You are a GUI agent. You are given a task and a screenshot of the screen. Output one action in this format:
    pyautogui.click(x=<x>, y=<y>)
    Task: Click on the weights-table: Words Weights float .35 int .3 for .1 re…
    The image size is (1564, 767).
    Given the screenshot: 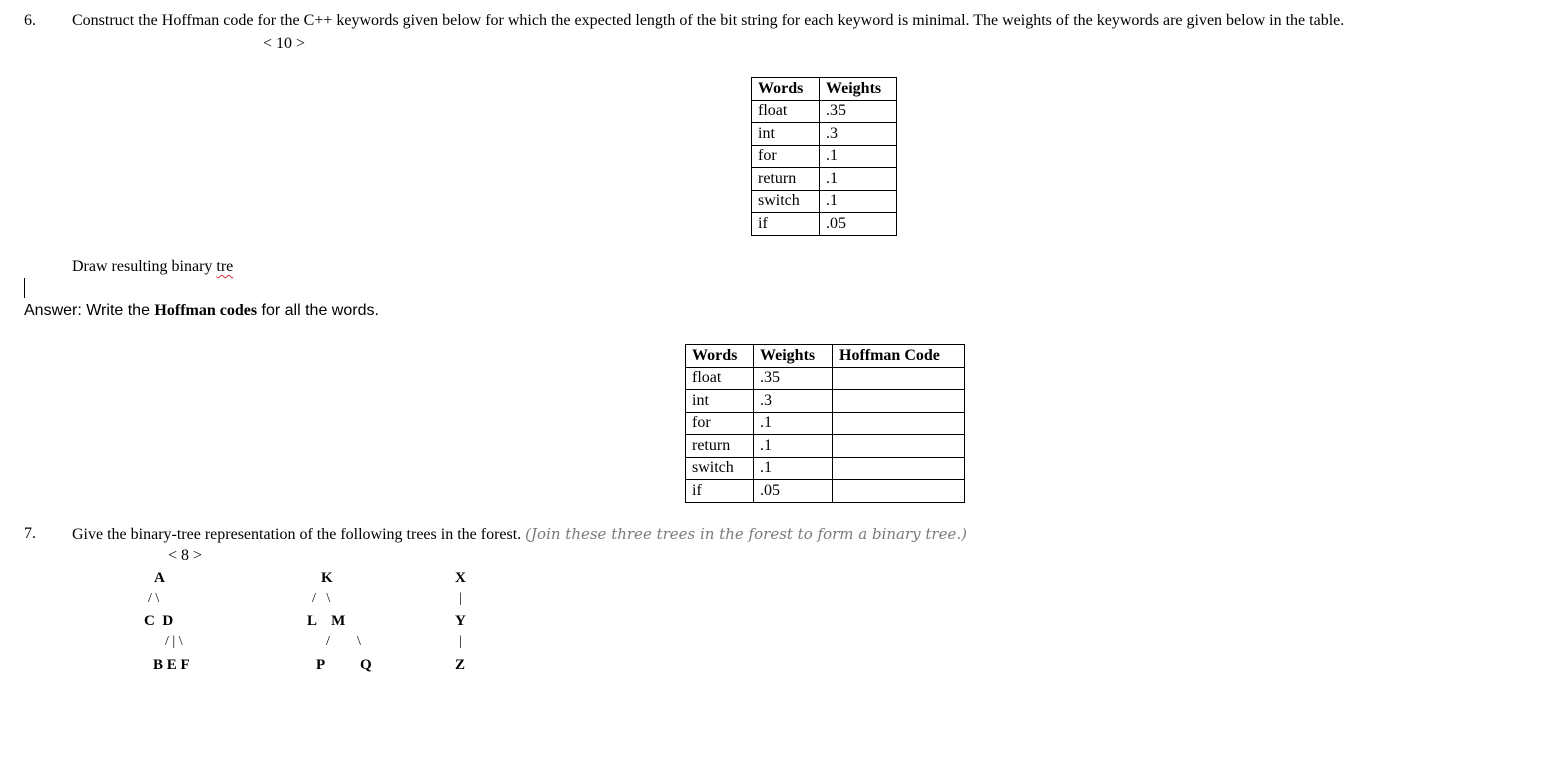 What is the action you would take?
    pyautogui.click(x=824, y=156)
    